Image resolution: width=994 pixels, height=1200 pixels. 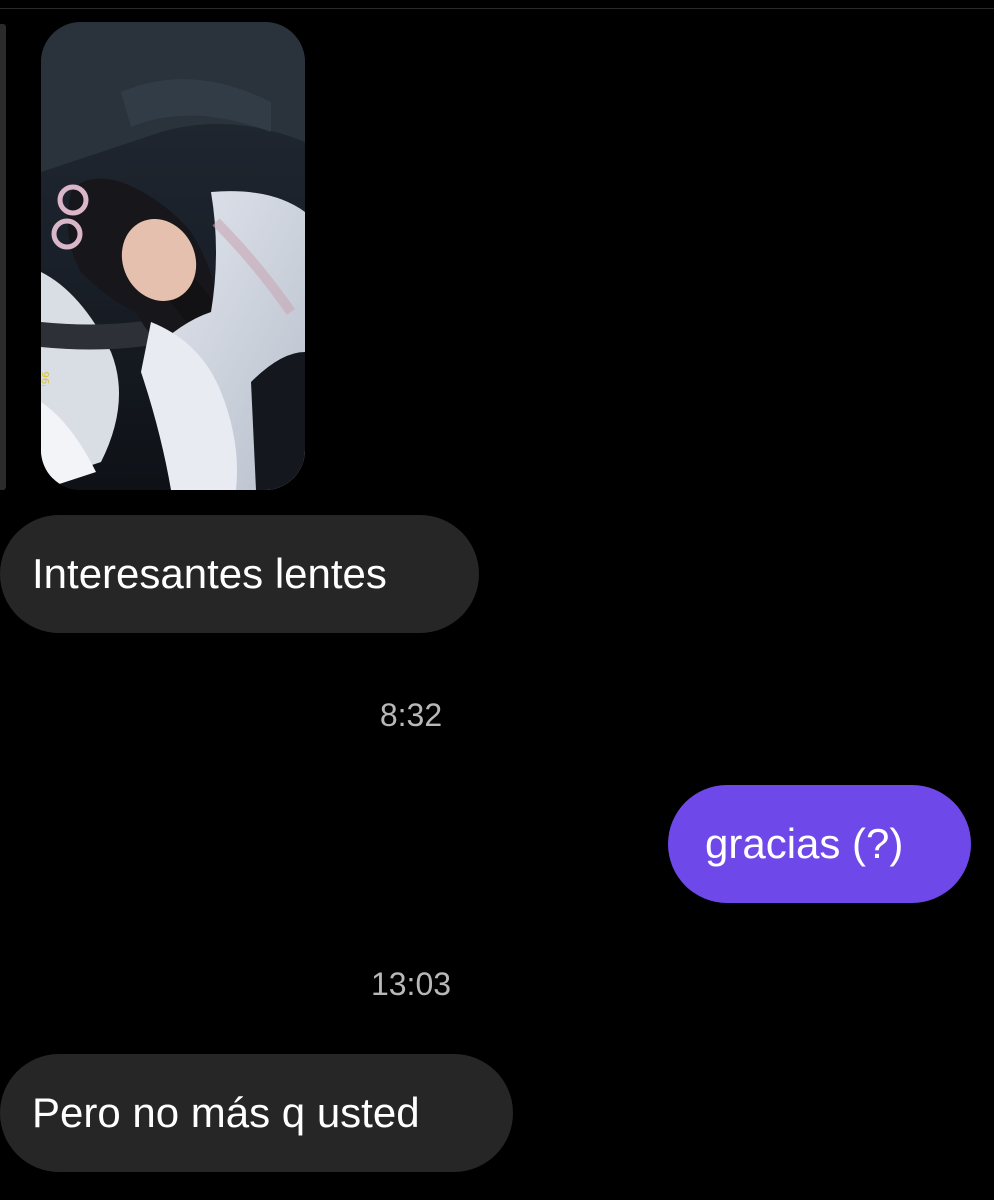 I want to click on message-text: gracias (?), so click(x=804, y=843).